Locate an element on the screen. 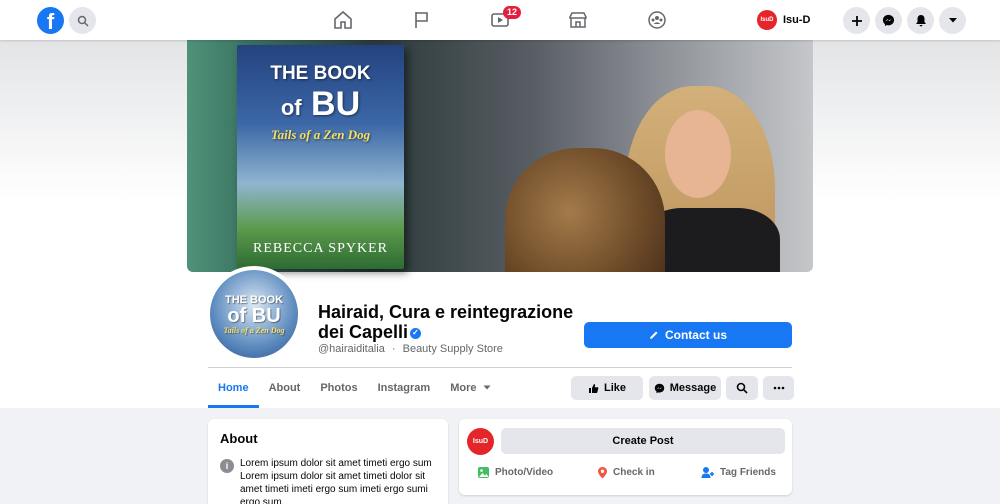 This screenshot has width=1000, height=504. tab-home: Home is located at coordinates (233, 388).